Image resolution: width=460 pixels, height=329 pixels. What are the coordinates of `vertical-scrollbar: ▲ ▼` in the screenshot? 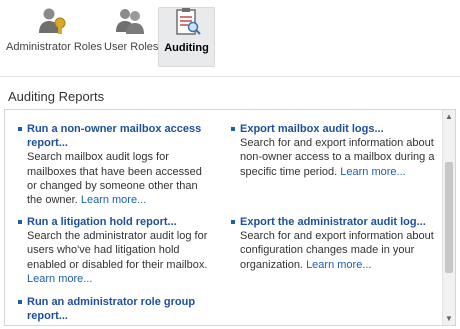 It's located at (448, 217).